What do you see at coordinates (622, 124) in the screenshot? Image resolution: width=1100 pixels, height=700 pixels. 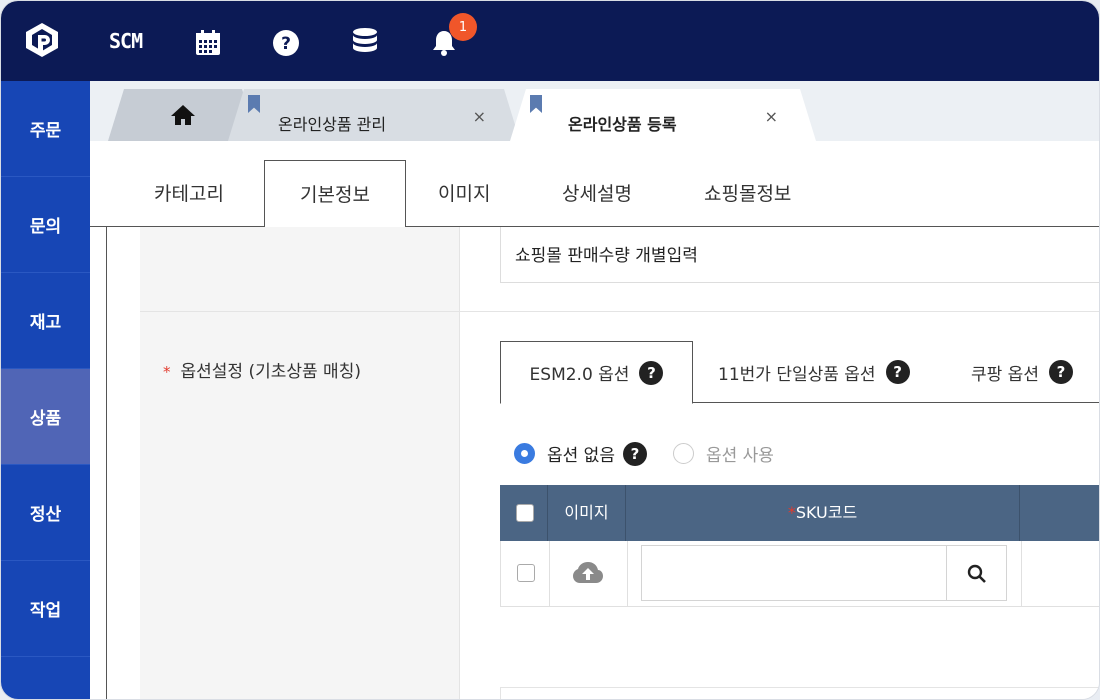 I see `tab-label: 온라인상품 등록` at bounding box center [622, 124].